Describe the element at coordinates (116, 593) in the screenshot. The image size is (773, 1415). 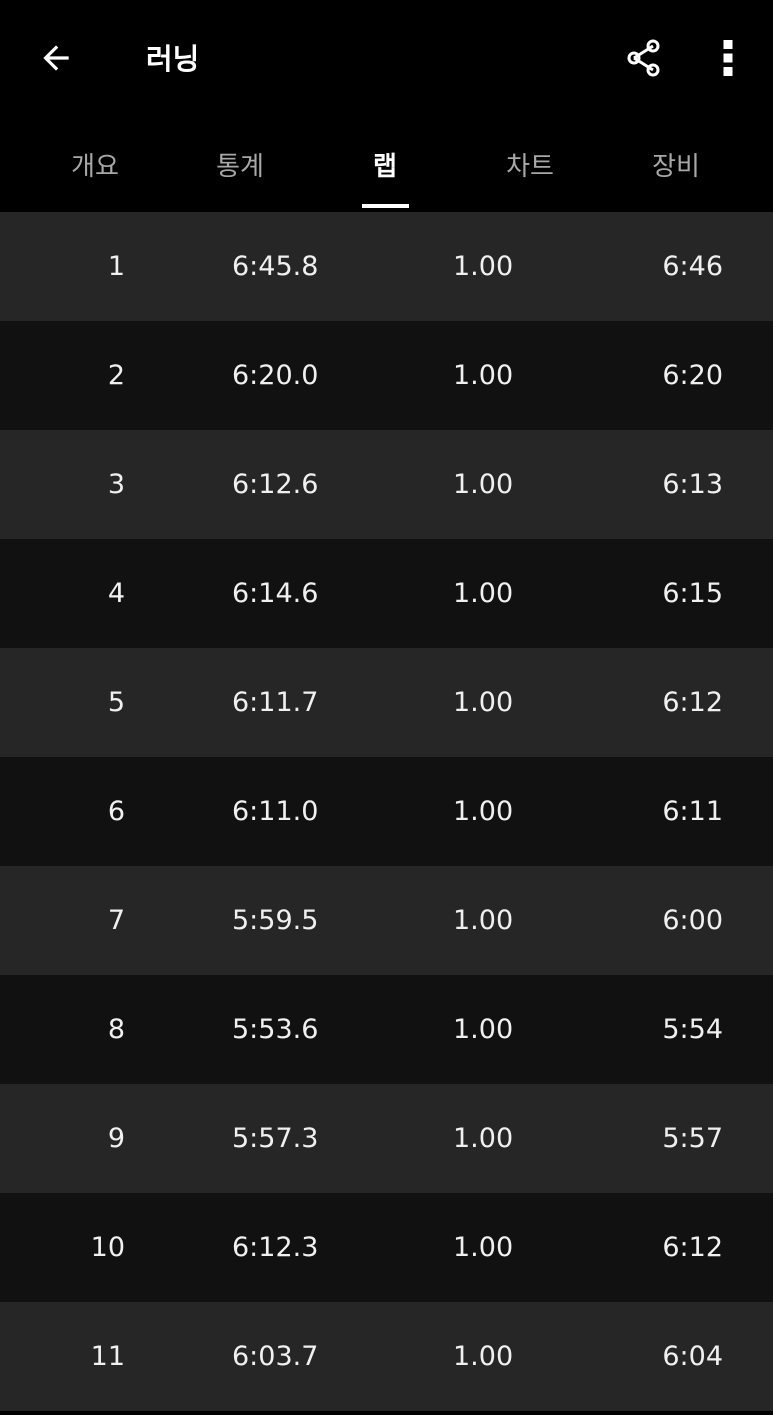
I see `lap-number: 4` at that location.